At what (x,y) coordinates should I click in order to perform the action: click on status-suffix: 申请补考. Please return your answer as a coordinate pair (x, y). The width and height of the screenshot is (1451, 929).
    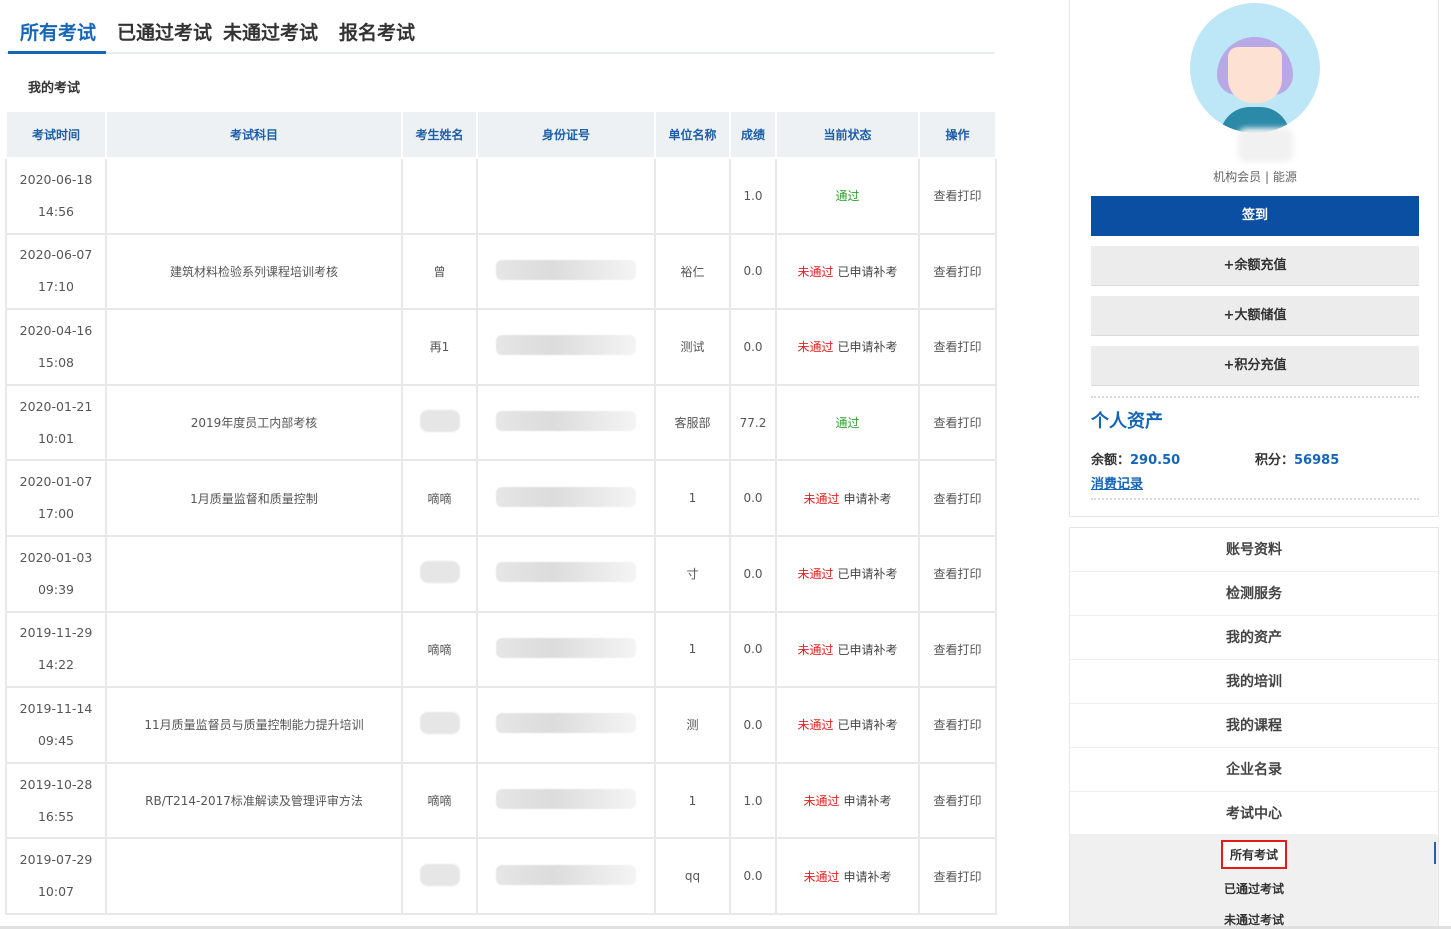
    Looking at the image, I should click on (867, 801).